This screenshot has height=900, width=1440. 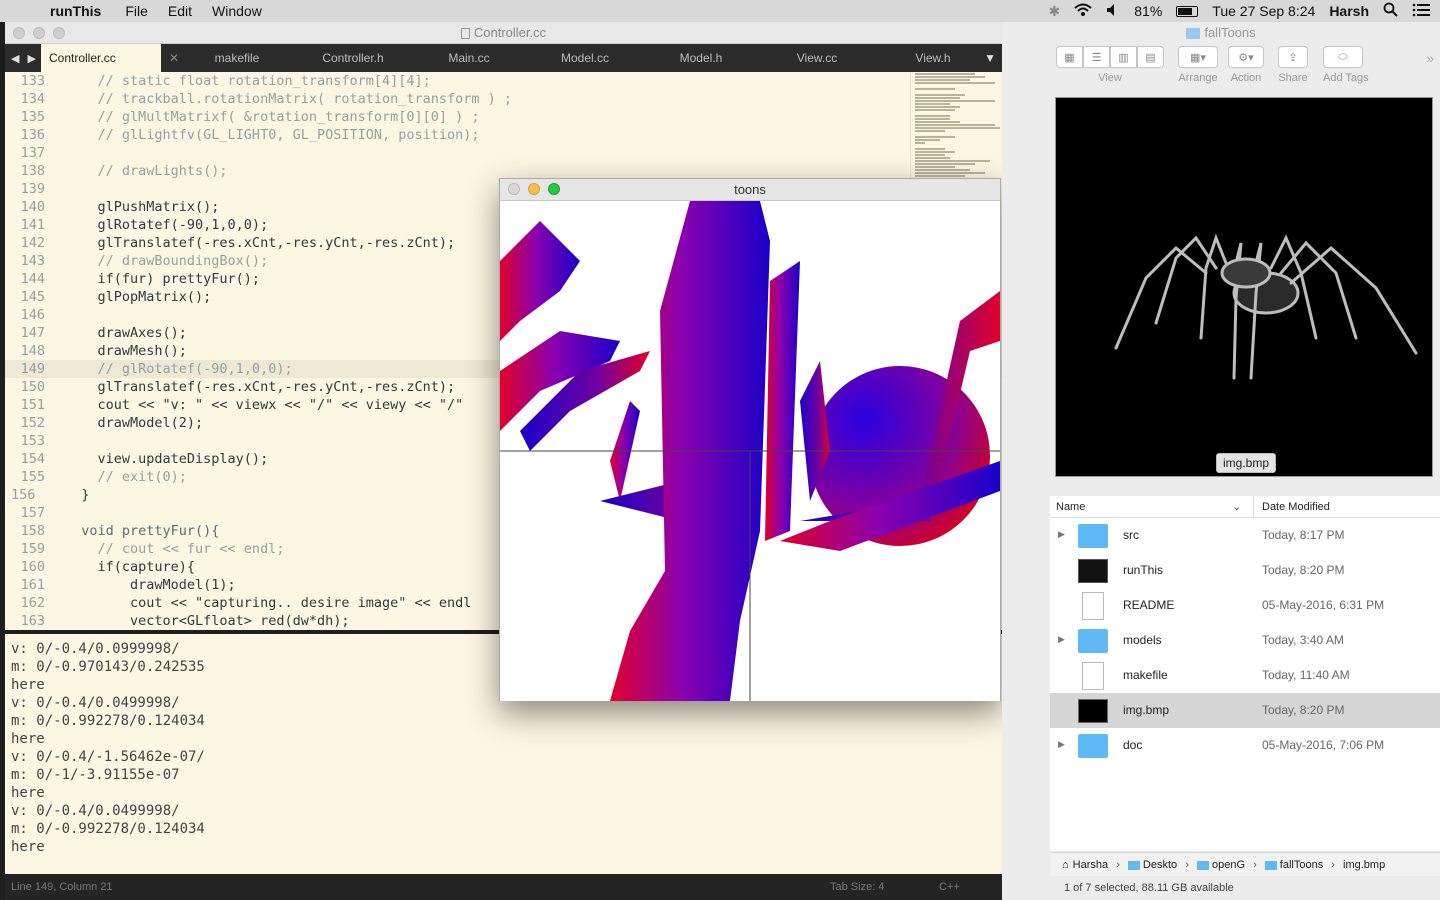 What do you see at coordinates (1230, 32) in the screenshot?
I see `finder-title: fallToons` at bounding box center [1230, 32].